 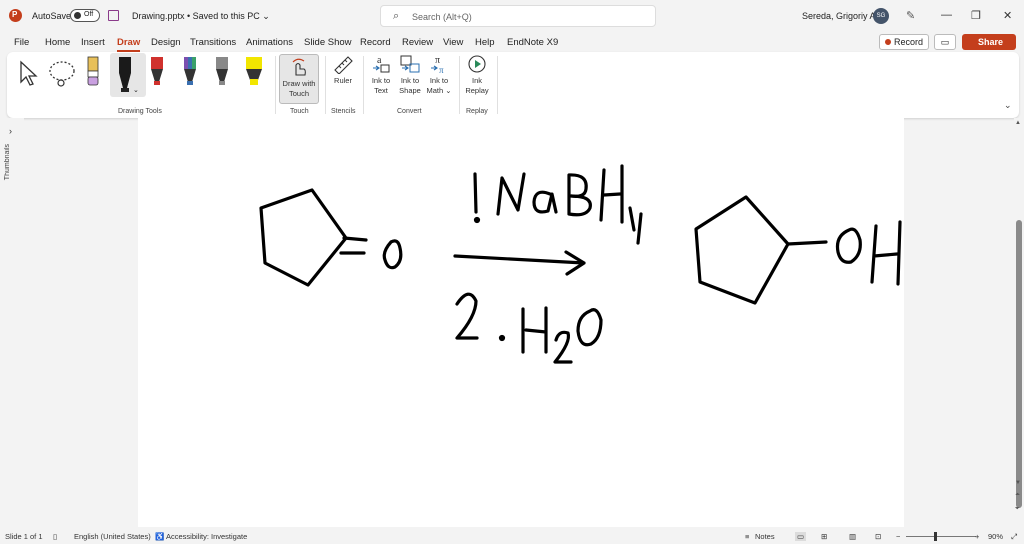 I want to click on ruler-button: Ruler, so click(x=343, y=70).